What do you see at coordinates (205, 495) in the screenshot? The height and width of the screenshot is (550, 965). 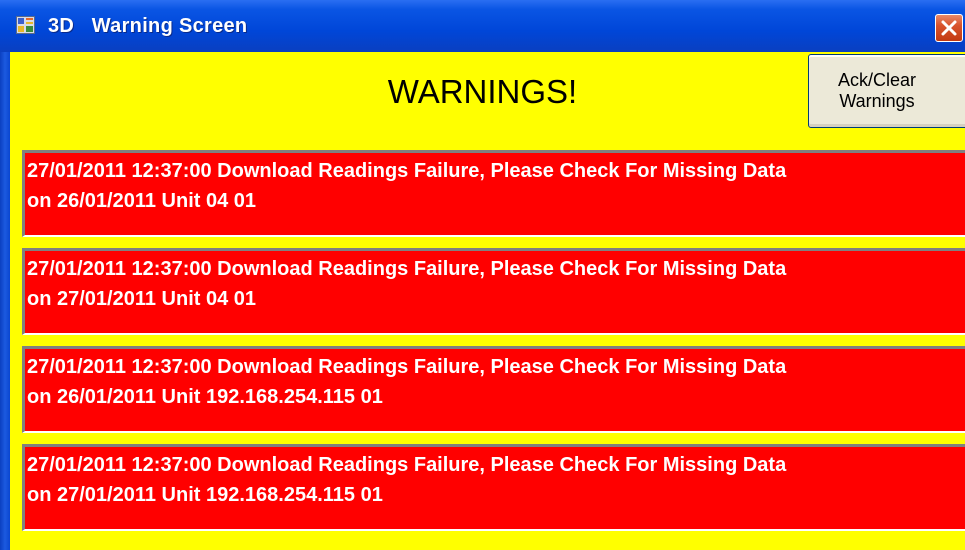 I see `warning-message-line2: on 27/01/2011 Unit 192.168.254.115 01` at bounding box center [205, 495].